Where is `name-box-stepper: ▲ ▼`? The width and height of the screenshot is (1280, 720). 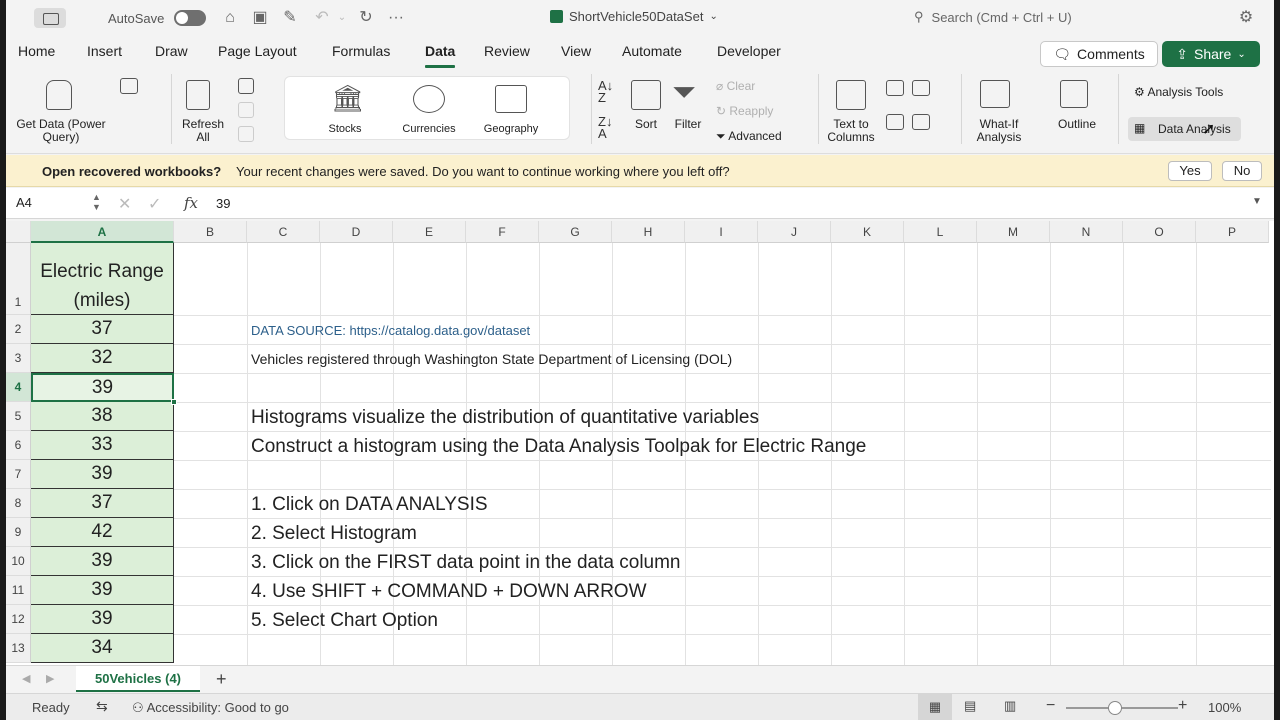 name-box-stepper: ▲ ▼ is located at coordinates (96, 202).